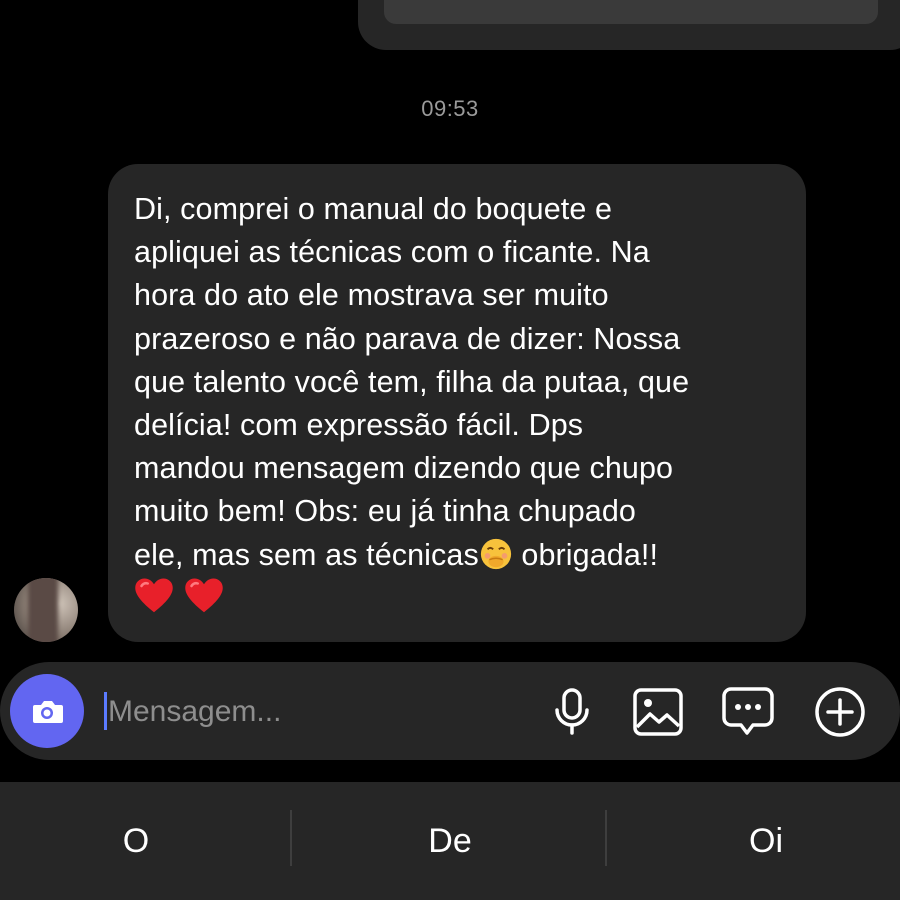  Describe the element at coordinates (373, 209) in the screenshot. I see `message-line: Di, comprei o manual do boquete e` at that location.